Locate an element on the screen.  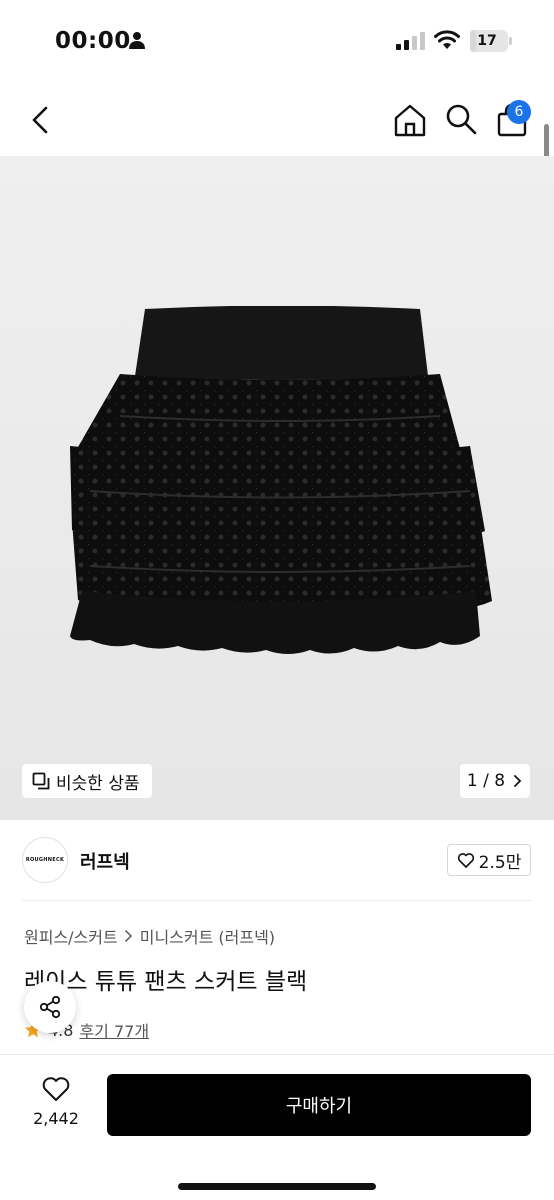
search-icon is located at coordinates (461, 119).